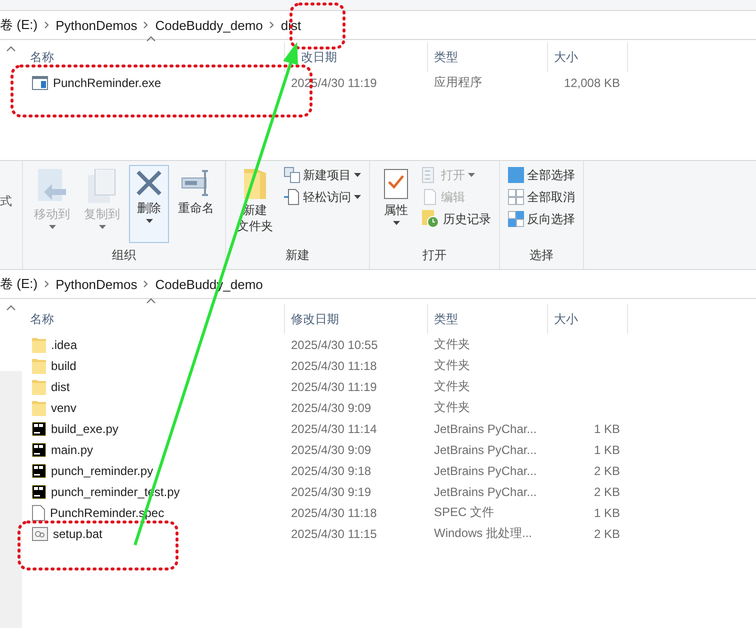 The image size is (756, 628). I want to click on file-name: build, so click(49, 366).